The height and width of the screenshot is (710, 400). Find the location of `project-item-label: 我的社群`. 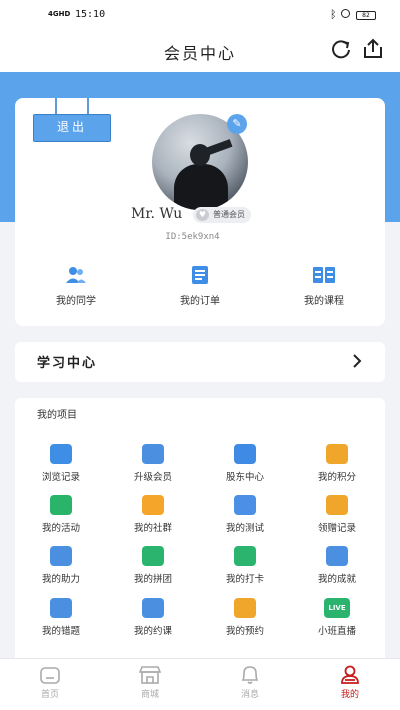

project-item-label: 我的社群 is located at coordinates (152, 528).